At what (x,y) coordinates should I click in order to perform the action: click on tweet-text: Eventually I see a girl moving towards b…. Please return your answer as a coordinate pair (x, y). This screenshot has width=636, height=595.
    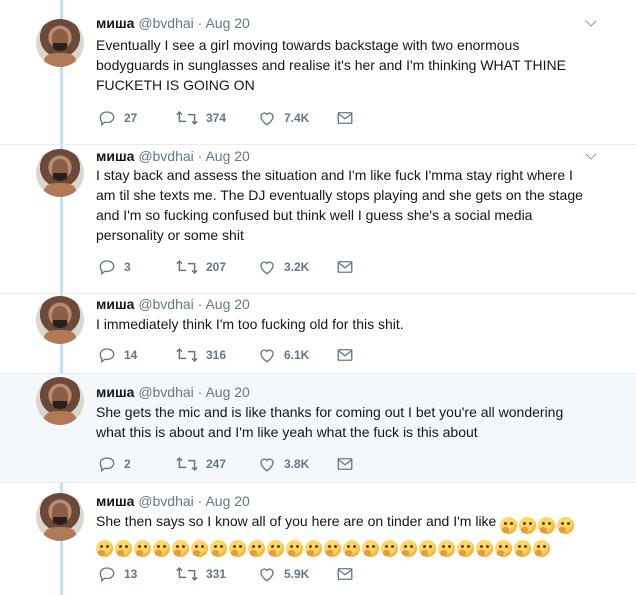
    Looking at the image, I should click on (331, 65).